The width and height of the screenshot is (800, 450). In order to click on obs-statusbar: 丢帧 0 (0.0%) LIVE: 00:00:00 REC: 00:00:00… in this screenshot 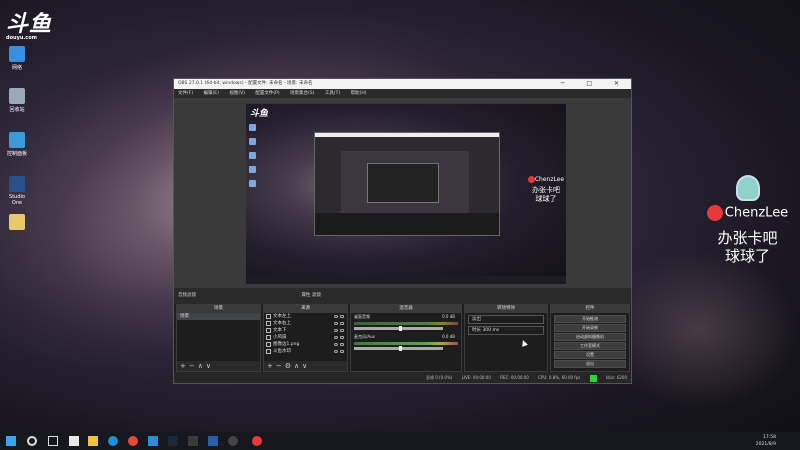, I will do `click(402, 377)`.